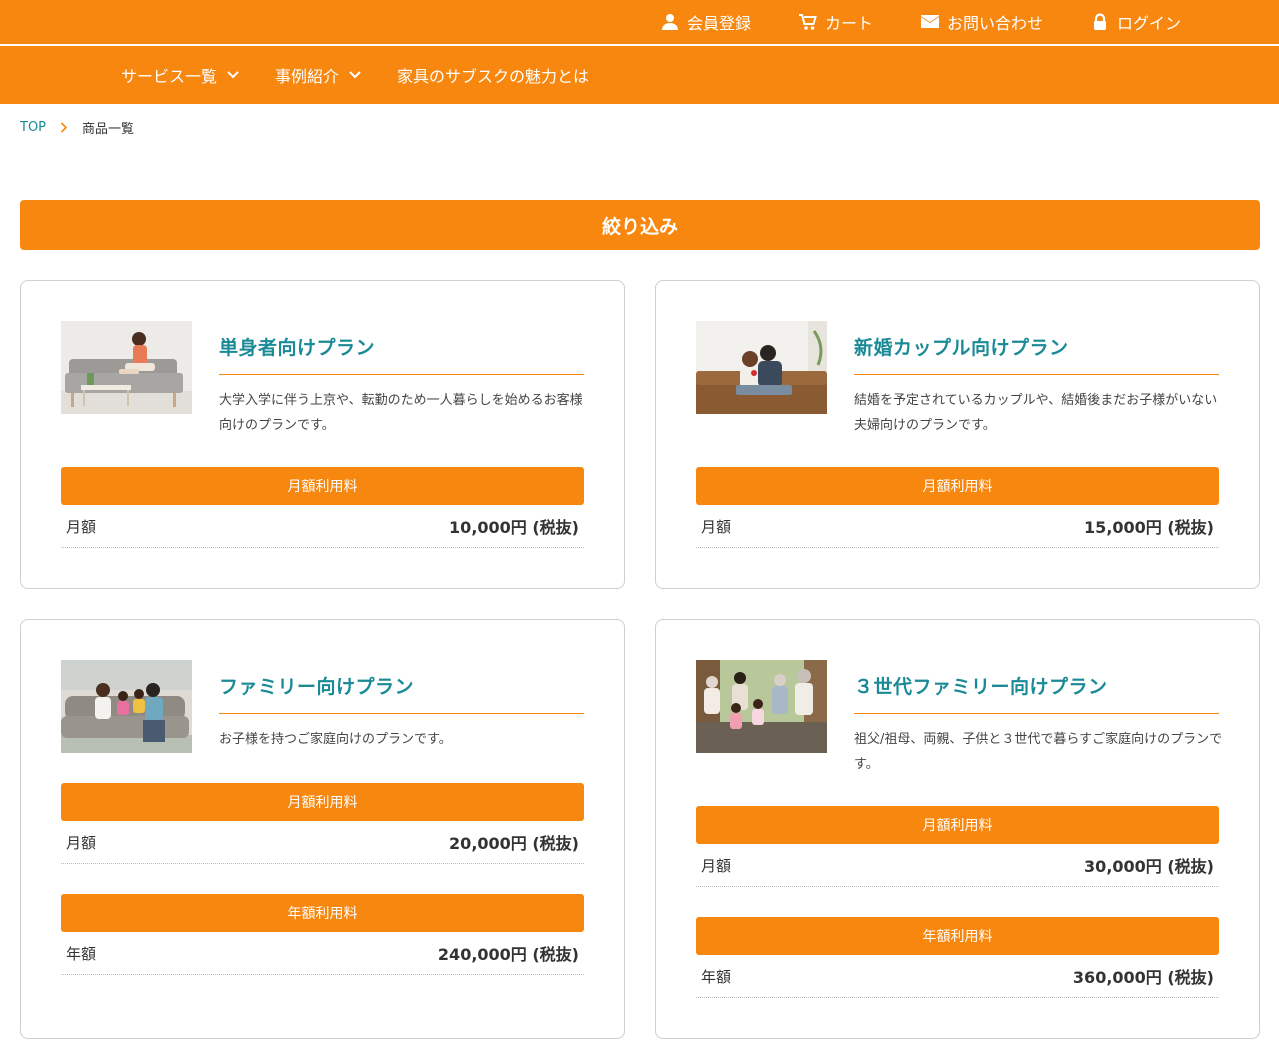 Image resolution: width=1279 pixels, height=1050 pixels. I want to click on nav-items: サービス一覧 事例紹介 家具のサブスクの魅力とは, so click(355, 75).